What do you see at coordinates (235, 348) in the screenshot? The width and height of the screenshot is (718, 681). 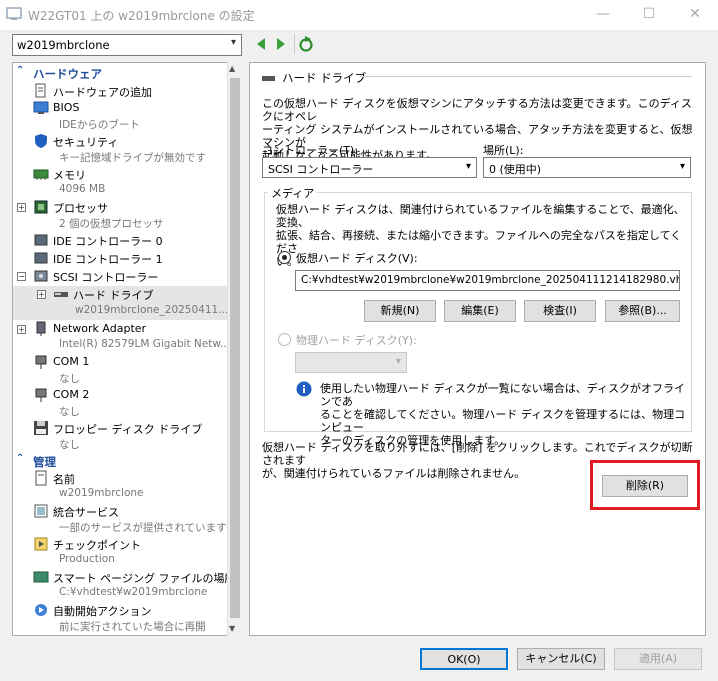 I see `tree-scrollbar-thumb` at bounding box center [235, 348].